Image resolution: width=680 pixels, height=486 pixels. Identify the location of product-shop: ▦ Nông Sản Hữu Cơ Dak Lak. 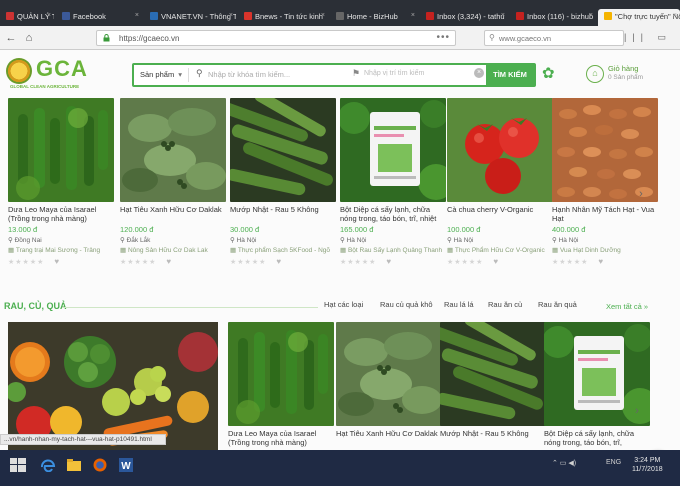
(174, 250).